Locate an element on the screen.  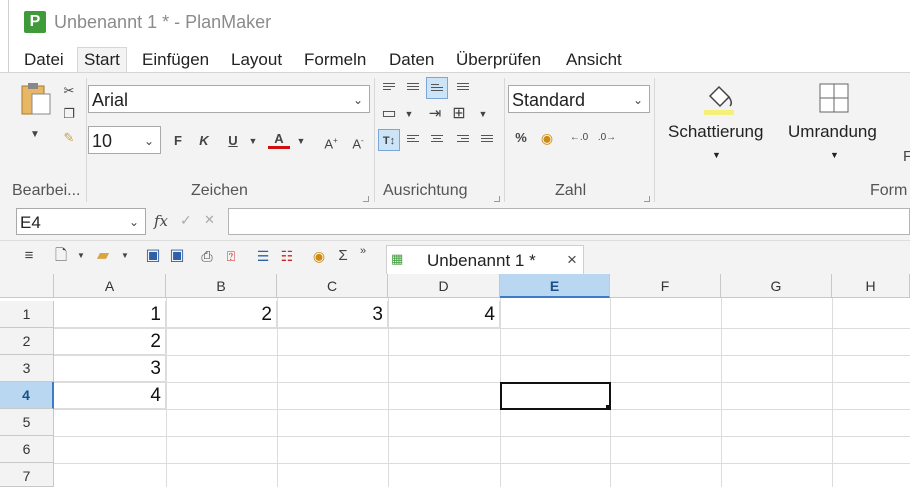
font-name-combo: Arial ⌄ is located at coordinates (229, 99).